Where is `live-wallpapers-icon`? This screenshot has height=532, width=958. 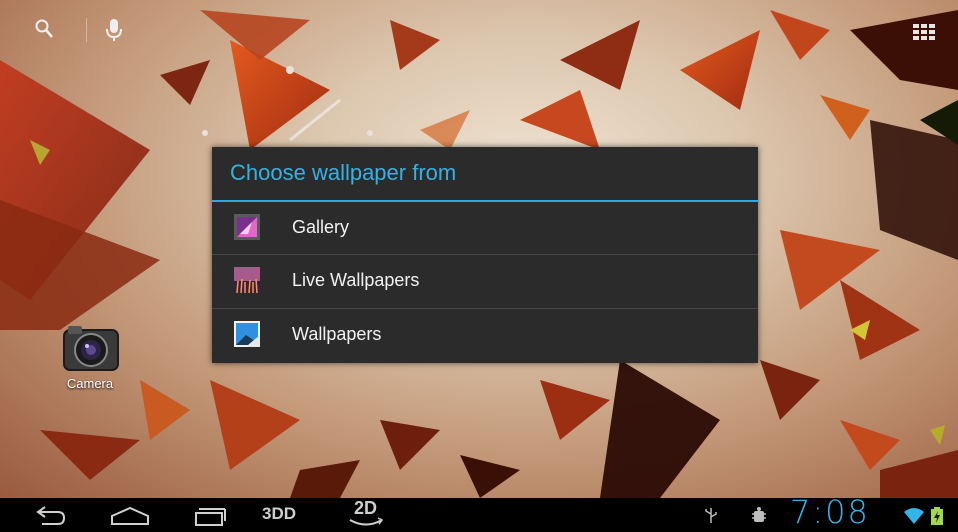
live-wallpapers-icon is located at coordinates (247, 280).